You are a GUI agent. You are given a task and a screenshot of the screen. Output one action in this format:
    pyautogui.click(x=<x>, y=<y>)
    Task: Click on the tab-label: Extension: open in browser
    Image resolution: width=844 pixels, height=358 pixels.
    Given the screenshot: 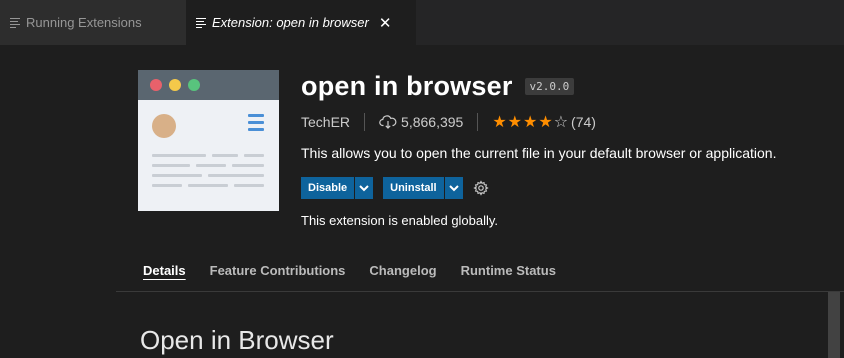 What is the action you would take?
    pyautogui.click(x=290, y=22)
    